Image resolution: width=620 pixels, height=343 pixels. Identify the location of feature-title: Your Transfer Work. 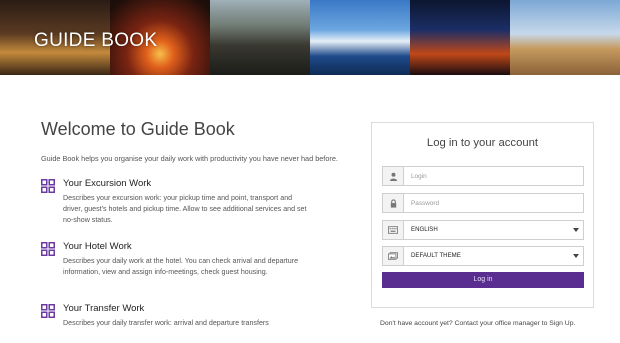
(104, 308).